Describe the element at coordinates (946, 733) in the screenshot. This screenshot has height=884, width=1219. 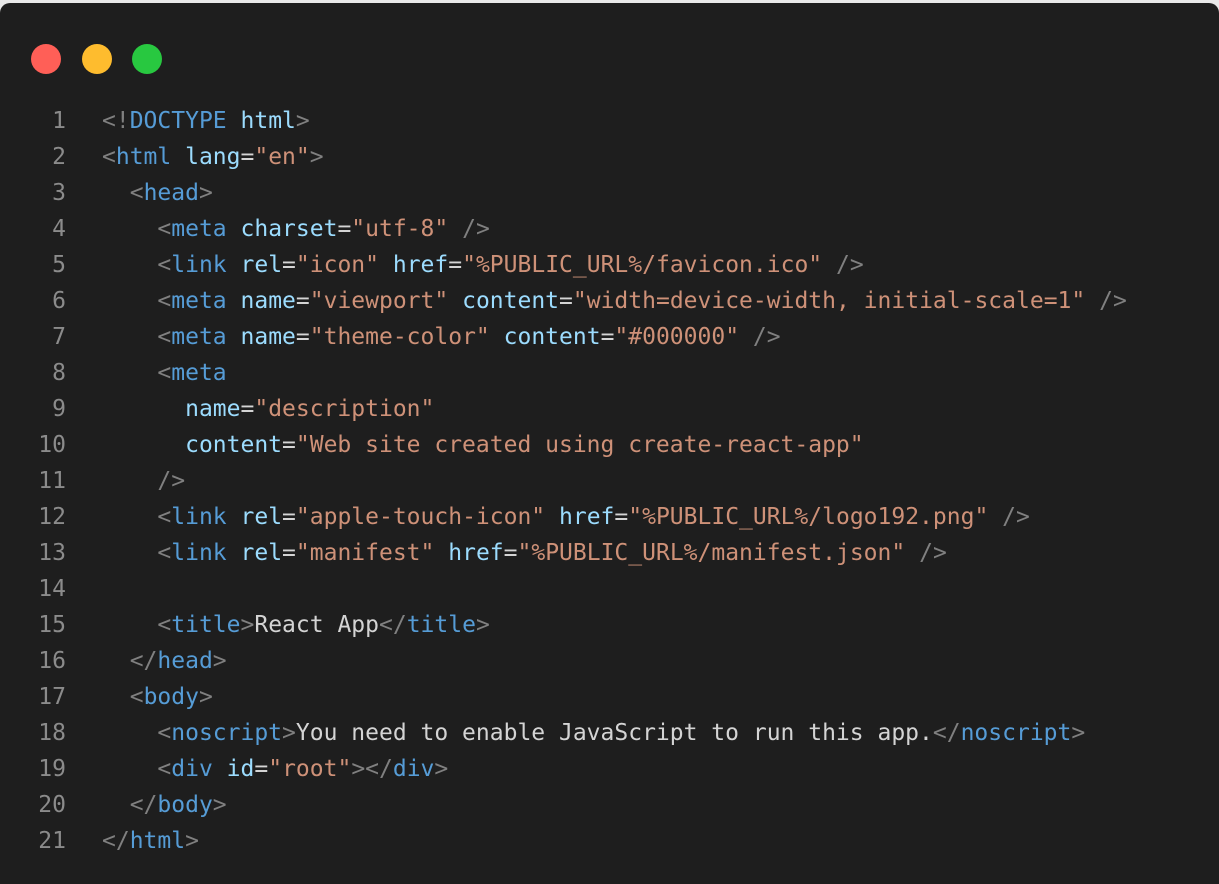
I see `code-token: </` at that location.